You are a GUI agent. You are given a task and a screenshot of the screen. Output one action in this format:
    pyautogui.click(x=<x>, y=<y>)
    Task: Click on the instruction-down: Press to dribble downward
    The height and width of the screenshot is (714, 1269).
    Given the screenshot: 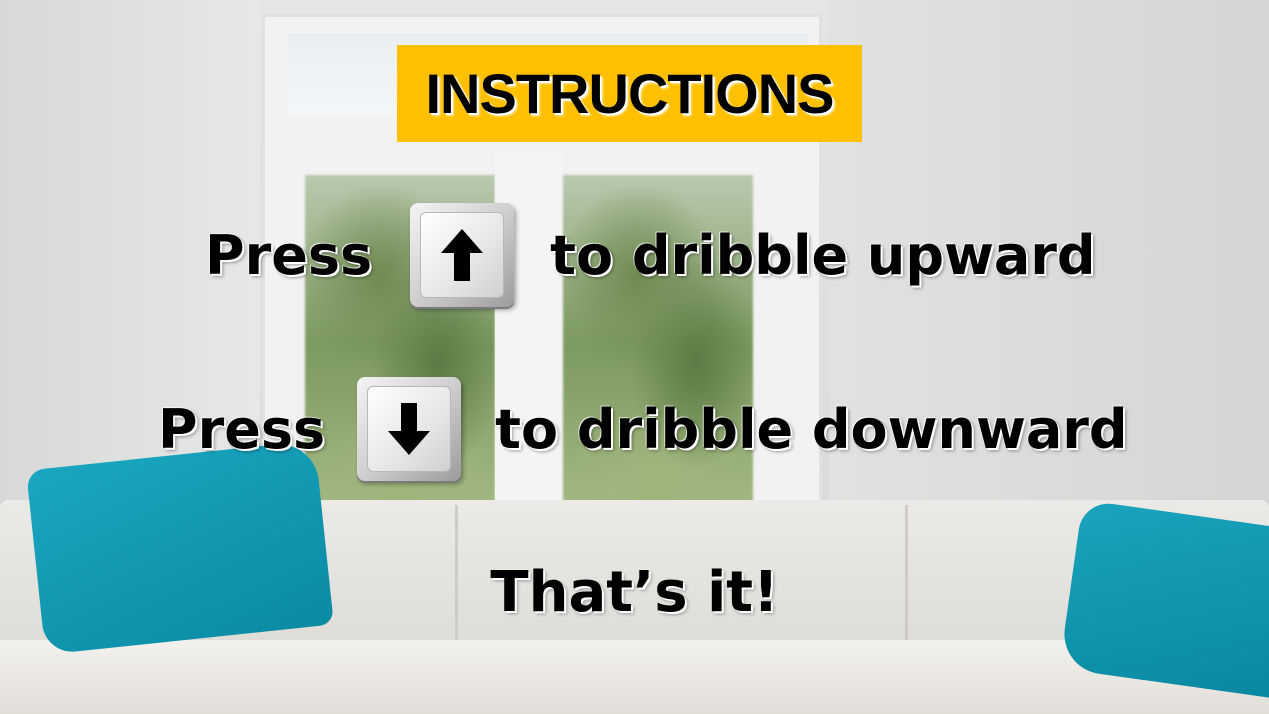 What is the action you would take?
    pyautogui.click(x=643, y=429)
    